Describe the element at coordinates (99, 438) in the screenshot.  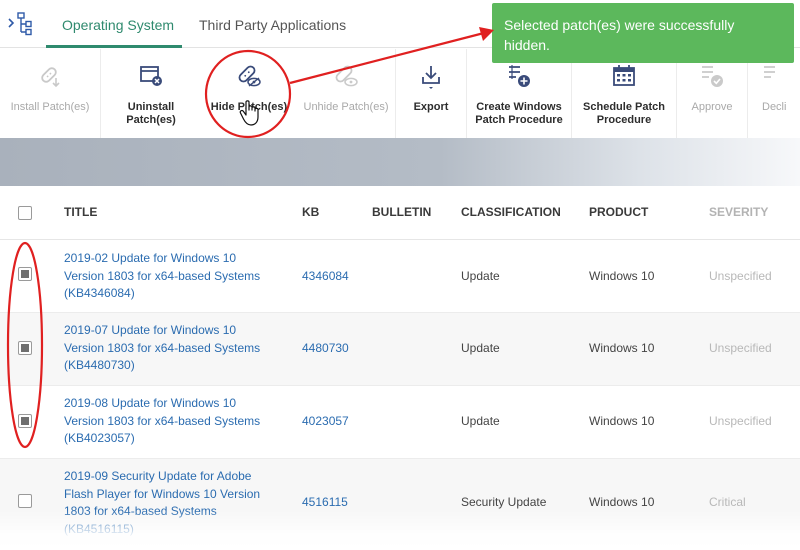
I see `title-line: (KB4023057)` at that location.